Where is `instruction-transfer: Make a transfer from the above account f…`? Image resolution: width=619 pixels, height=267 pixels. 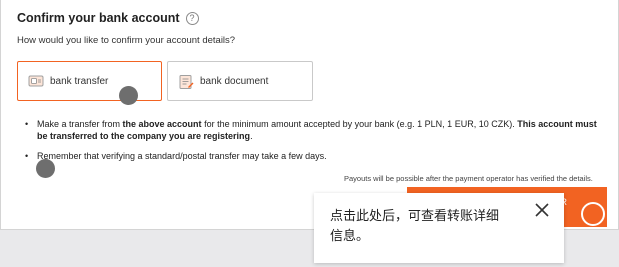
instruction-transfer: Make a transfer from the above account f… is located at coordinates (317, 130).